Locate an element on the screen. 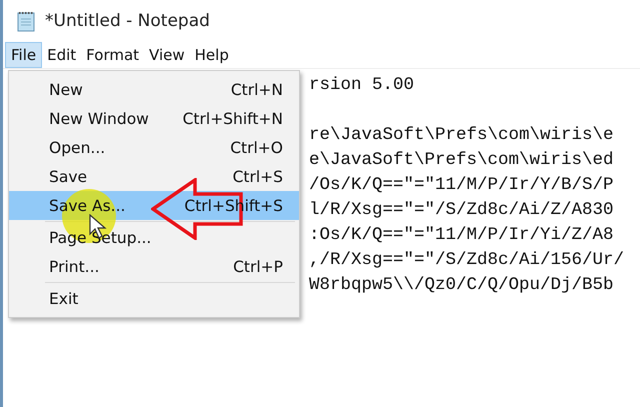 The image size is (640, 407). notepad-icon is located at coordinates (26, 21).